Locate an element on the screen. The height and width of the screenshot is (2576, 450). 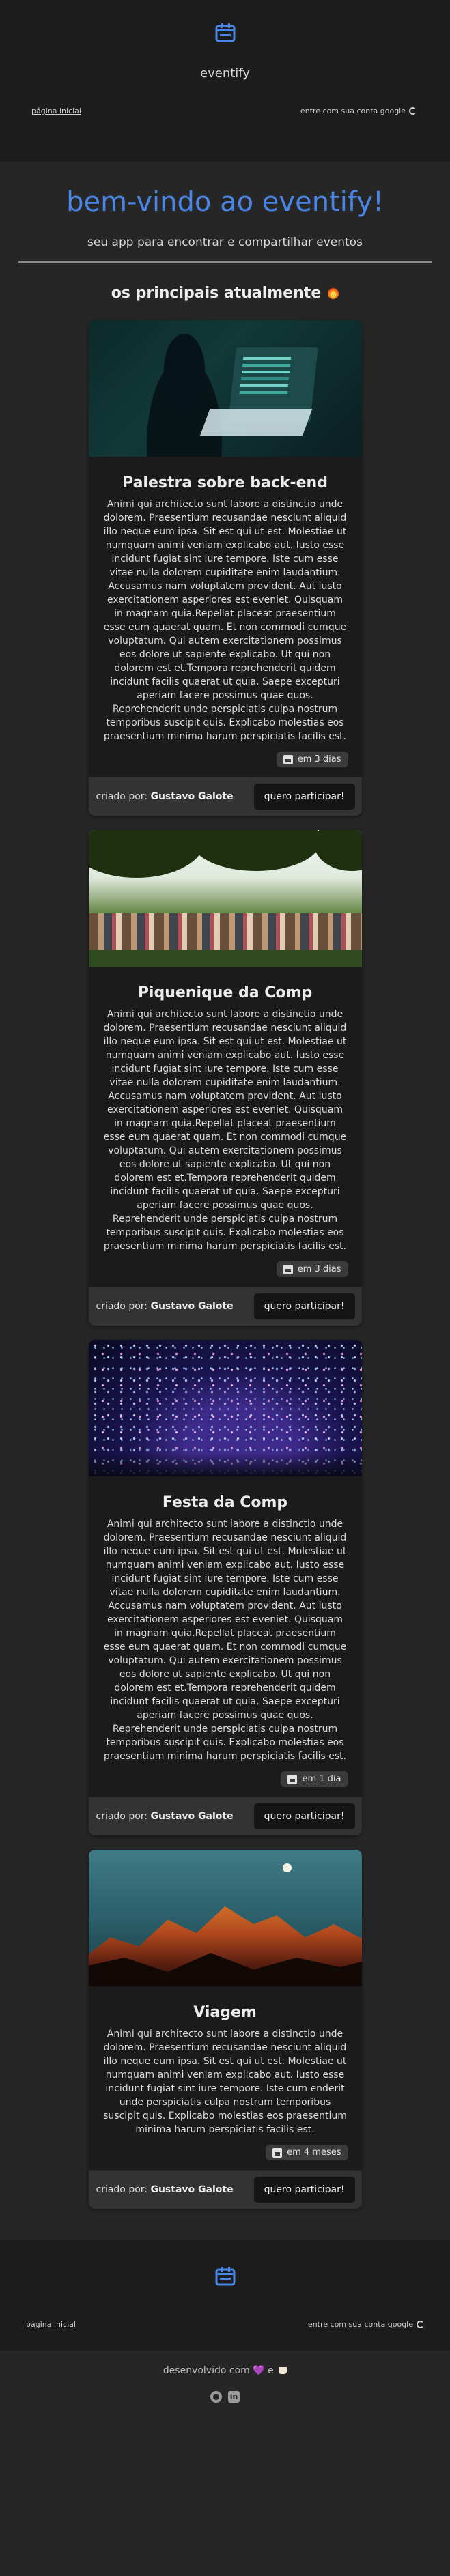
section-title-label: os principais atualmente is located at coordinates (216, 293).